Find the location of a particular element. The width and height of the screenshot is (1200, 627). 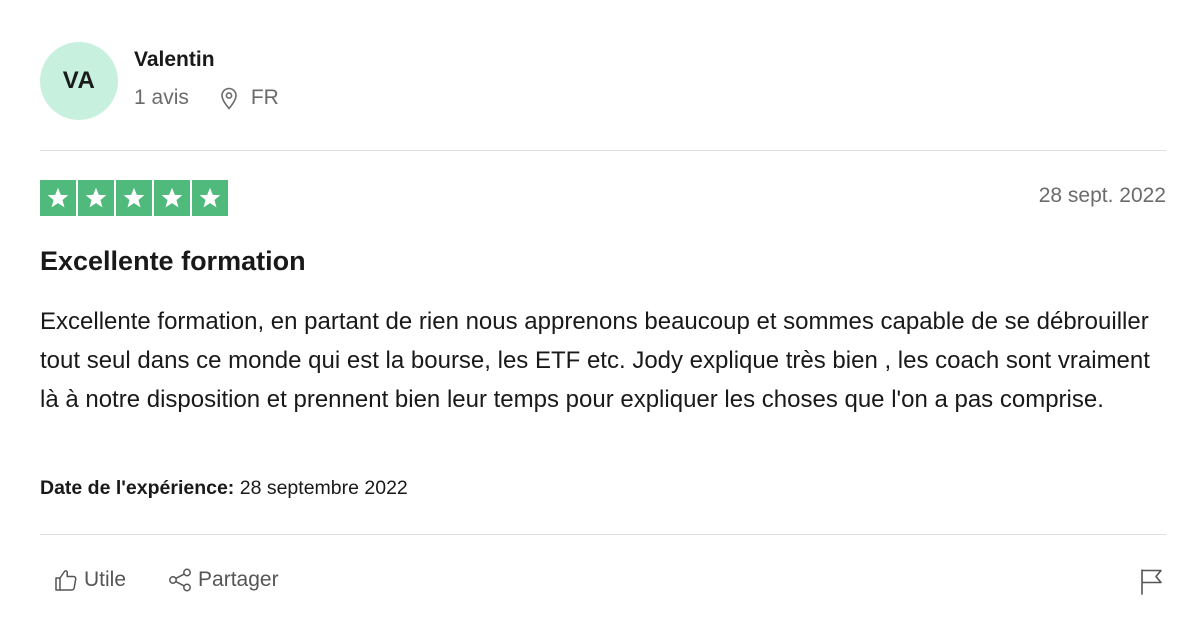

experience-date-value: 28 septembre 2022 is located at coordinates (323, 488).